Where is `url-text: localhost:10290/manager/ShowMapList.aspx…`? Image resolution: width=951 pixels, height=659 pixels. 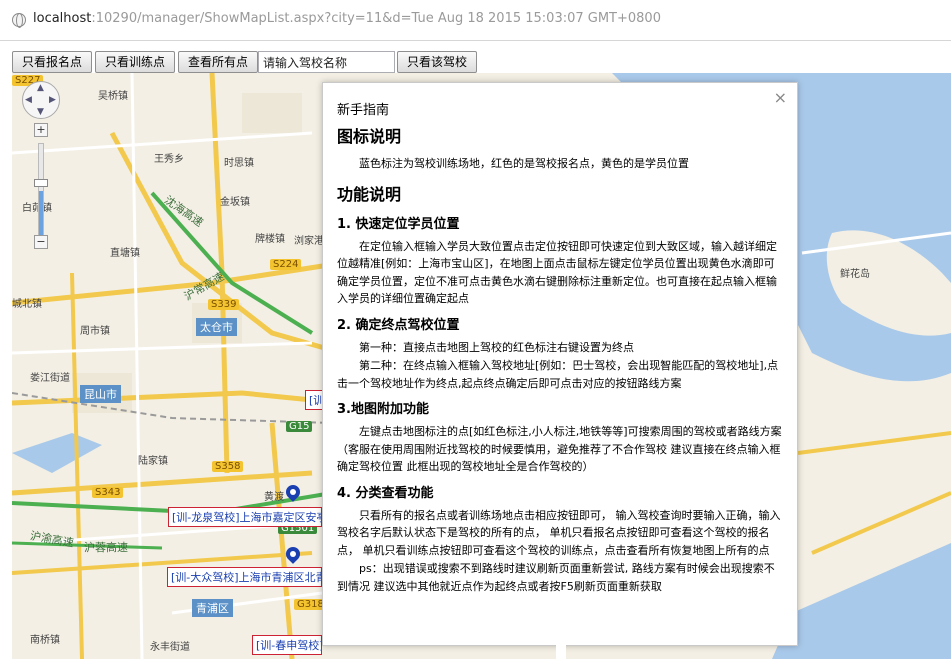
url-text: localhost:10290/manager/ShowMapList.aspx… is located at coordinates (347, 18).